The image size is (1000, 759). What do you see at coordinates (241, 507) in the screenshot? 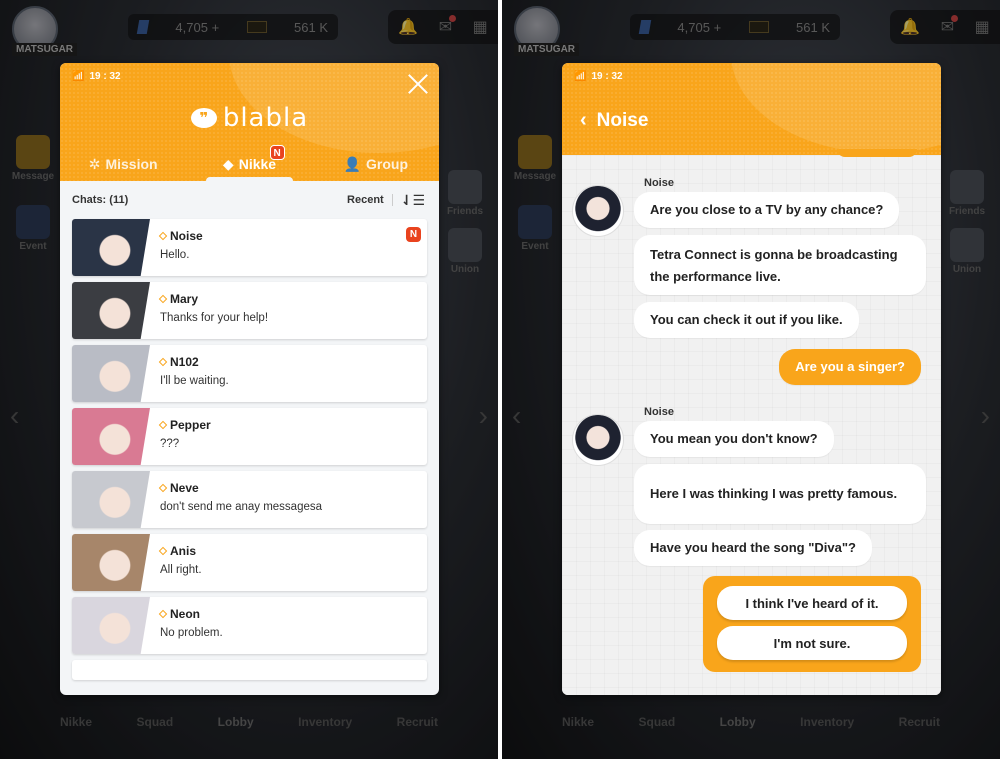
I see `chat-last-message: don't send me anay messagesa` at bounding box center [241, 507].